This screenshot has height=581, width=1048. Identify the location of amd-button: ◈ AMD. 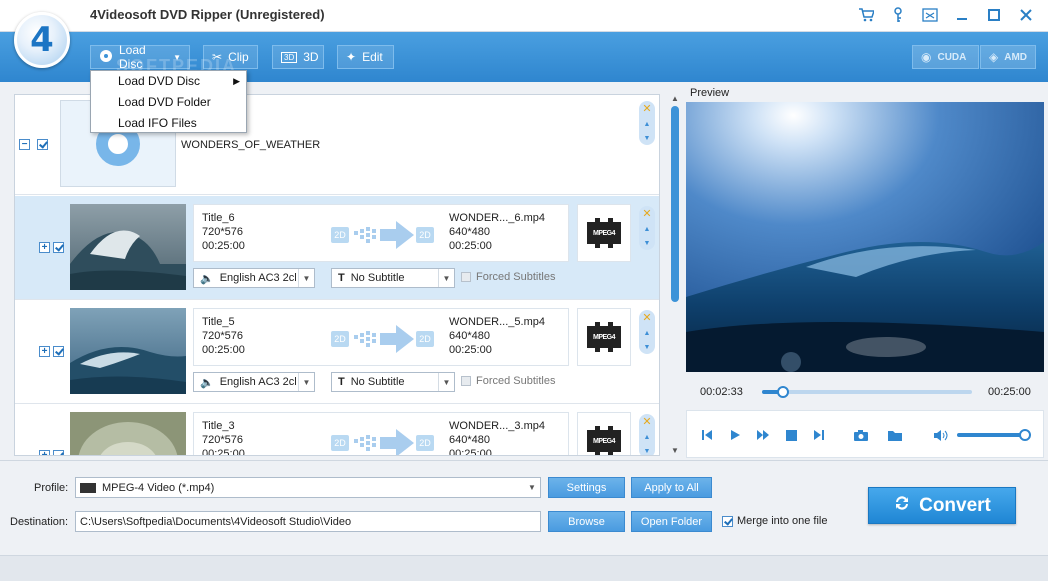
(1008, 57).